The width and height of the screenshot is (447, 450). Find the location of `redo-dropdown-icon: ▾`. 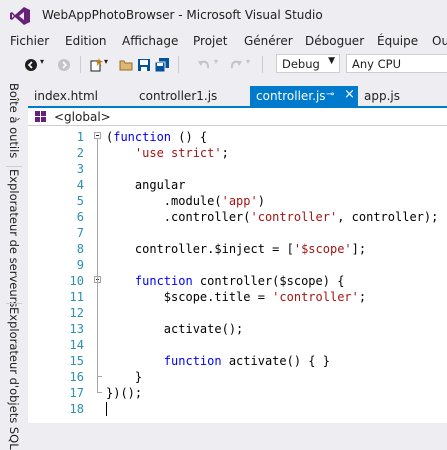

redo-dropdown-icon: ▾ is located at coordinates (248, 61).